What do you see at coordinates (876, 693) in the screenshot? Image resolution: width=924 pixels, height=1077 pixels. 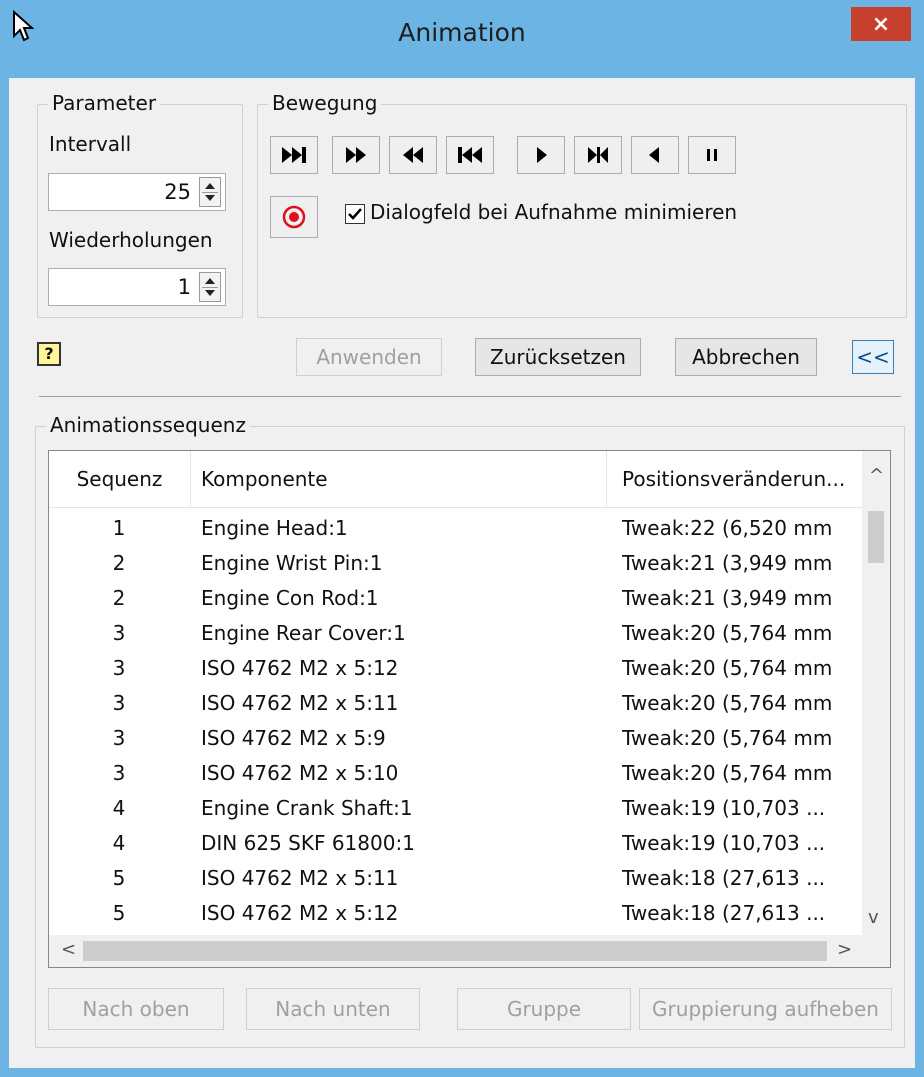 I see `vertical-scrollbar: ^ v` at bounding box center [876, 693].